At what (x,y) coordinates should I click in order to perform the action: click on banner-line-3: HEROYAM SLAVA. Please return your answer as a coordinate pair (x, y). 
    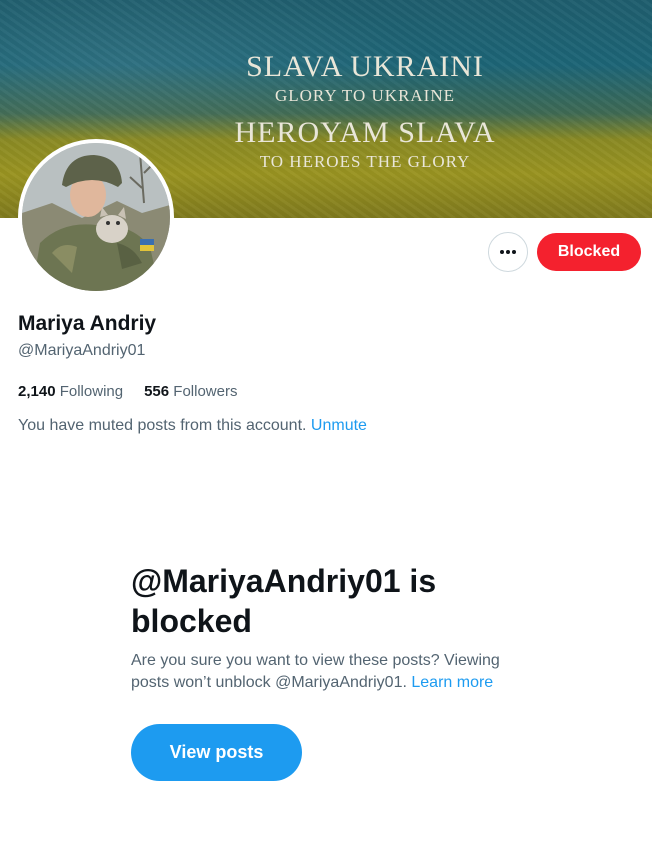
    Looking at the image, I should click on (365, 132).